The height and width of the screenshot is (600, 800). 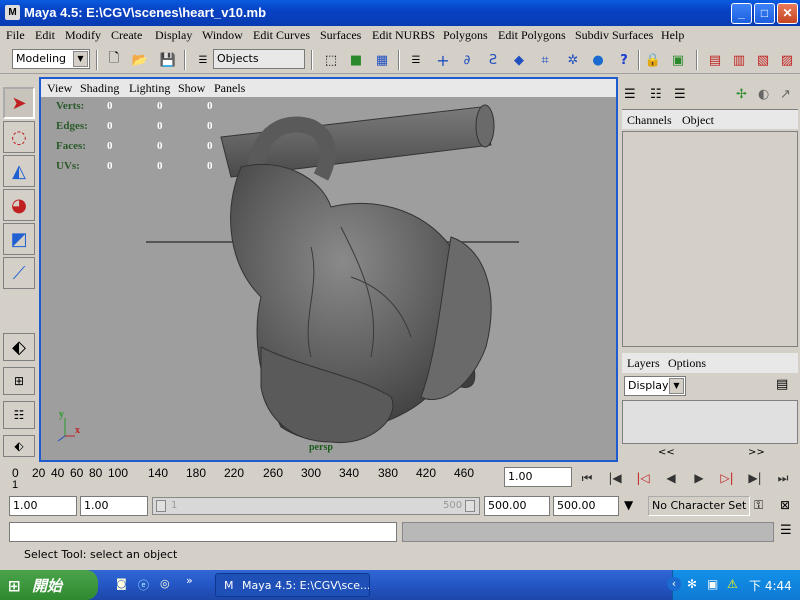 What do you see at coordinates (532, 35) in the screenshot?
I see `menu-edit-polygons: Edit Polygons` at bounding box center [532, 35].